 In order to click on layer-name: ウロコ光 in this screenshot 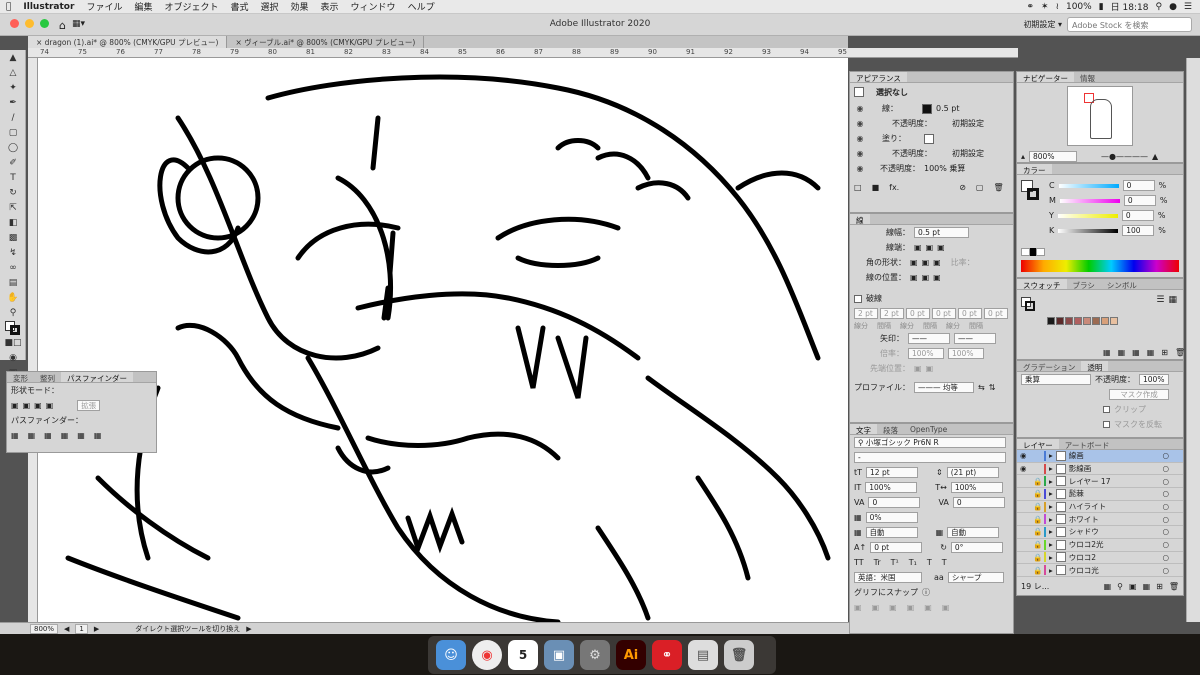, I will do `click(1084, 570)`.